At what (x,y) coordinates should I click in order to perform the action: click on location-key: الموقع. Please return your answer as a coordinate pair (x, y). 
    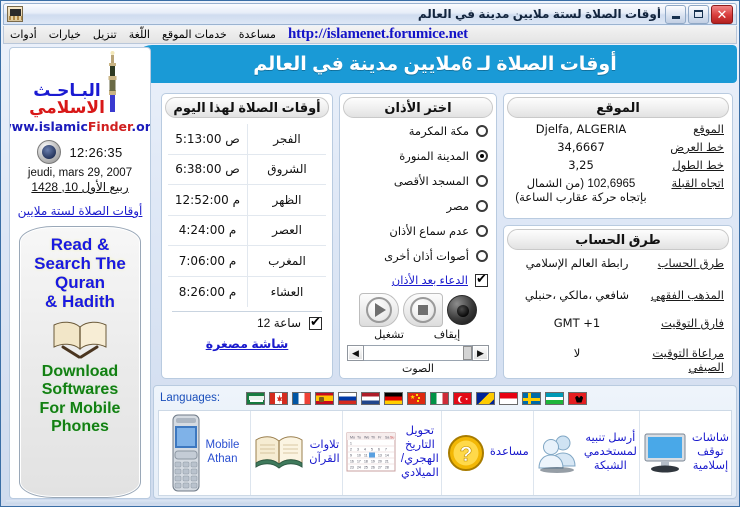
    Looking at the image, I should click on (687, 129).